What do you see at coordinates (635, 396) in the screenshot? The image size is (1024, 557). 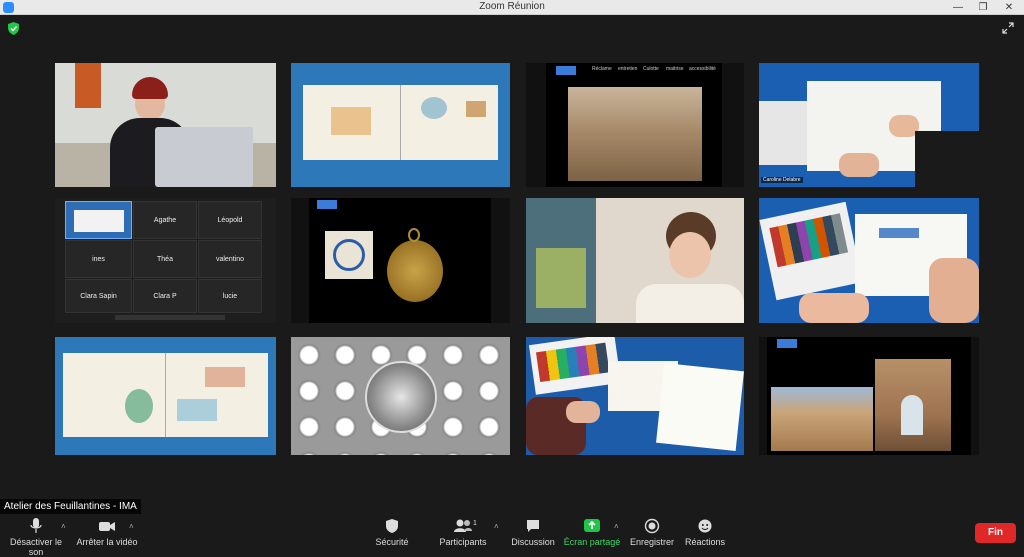 I see `video-tile-watercolor-notes` at bounding box center [635, 396].